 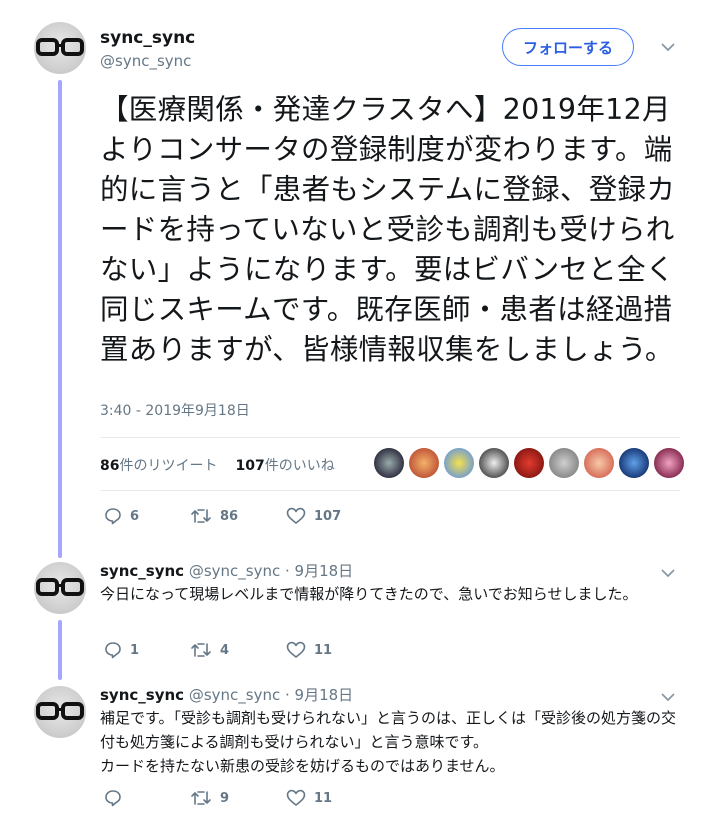 I want to click on retweets-label: 件のリツイート, so click(x=168, y=466).